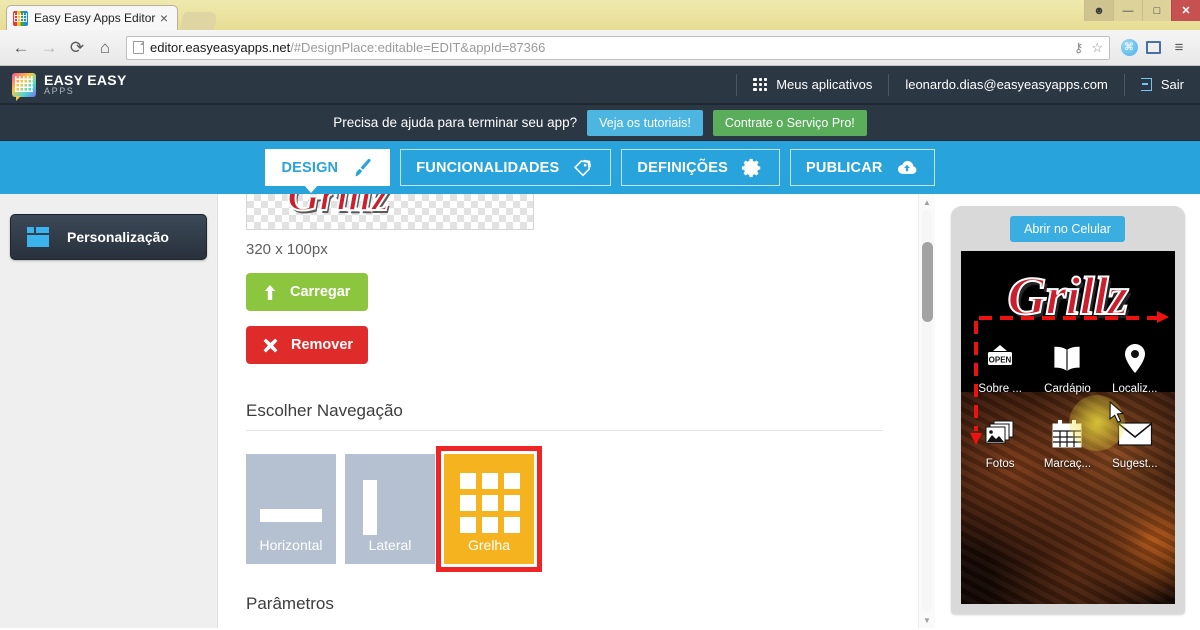 The height and width of the screenshot is (630, 1200). What do you see at coordinates (1153, 48) in the screenshot?
I see `screenshot-extension-icon` at bounding box center [1153, 48].